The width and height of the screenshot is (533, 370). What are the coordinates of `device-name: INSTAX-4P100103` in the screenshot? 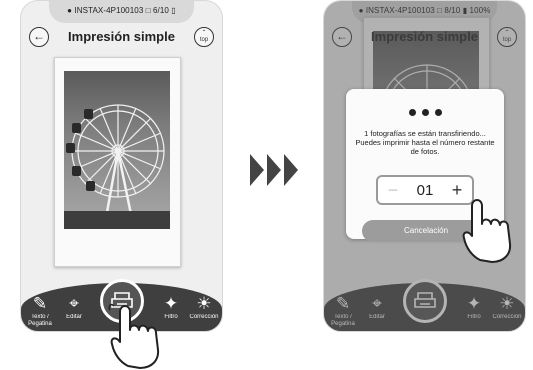 It's located at (109, 10).